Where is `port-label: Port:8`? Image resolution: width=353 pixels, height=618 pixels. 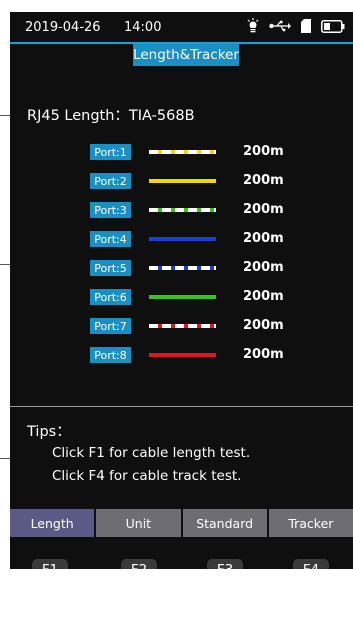
port-label: Port:8 is located at coordinates (110, 355).